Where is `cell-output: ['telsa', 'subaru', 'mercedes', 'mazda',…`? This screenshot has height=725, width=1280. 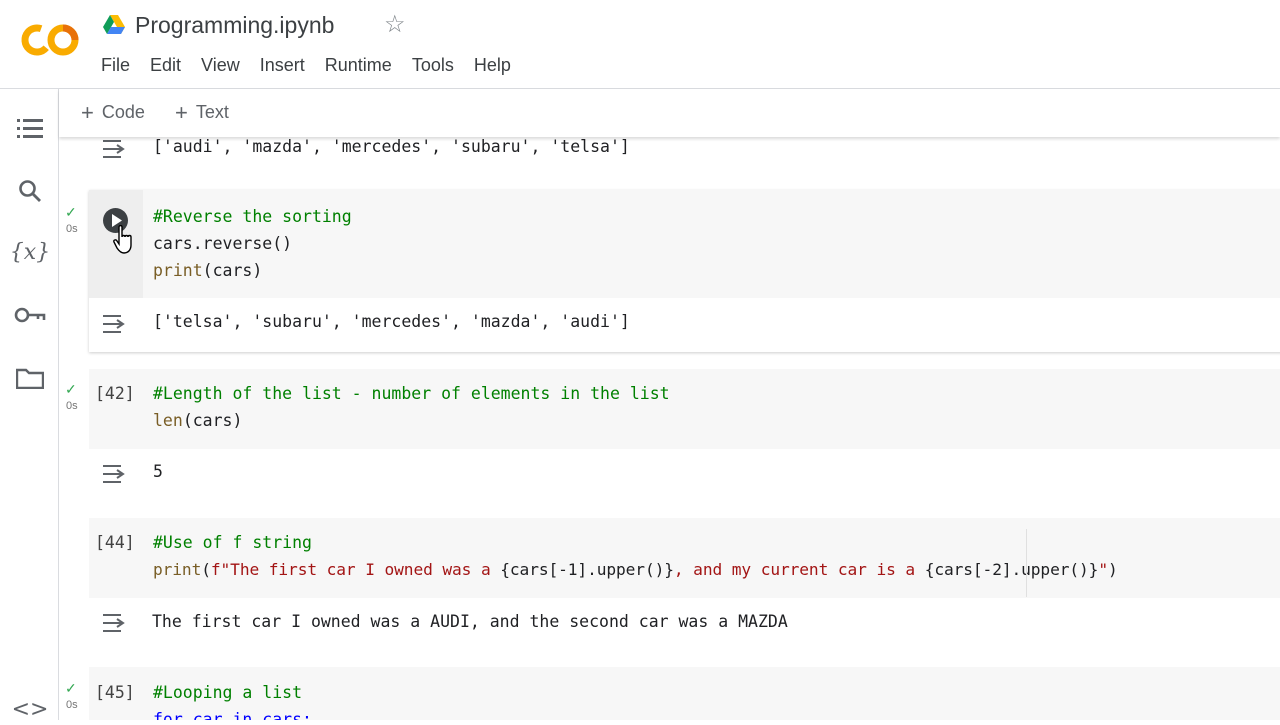 cell-output: ['telsa', 'subaru', 'mercedes', 'mazda',… is located at coordinates (391, 321).